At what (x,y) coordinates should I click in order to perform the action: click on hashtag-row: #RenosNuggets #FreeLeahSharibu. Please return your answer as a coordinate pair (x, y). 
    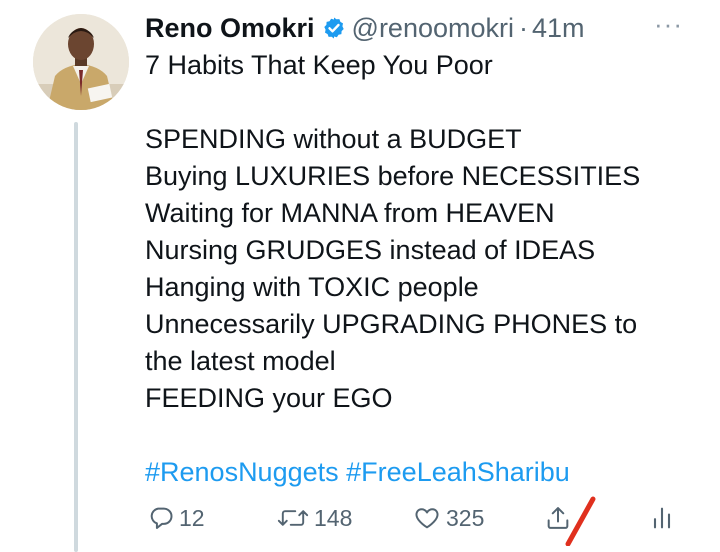
    Looking at the image, I should click on (357, 472).